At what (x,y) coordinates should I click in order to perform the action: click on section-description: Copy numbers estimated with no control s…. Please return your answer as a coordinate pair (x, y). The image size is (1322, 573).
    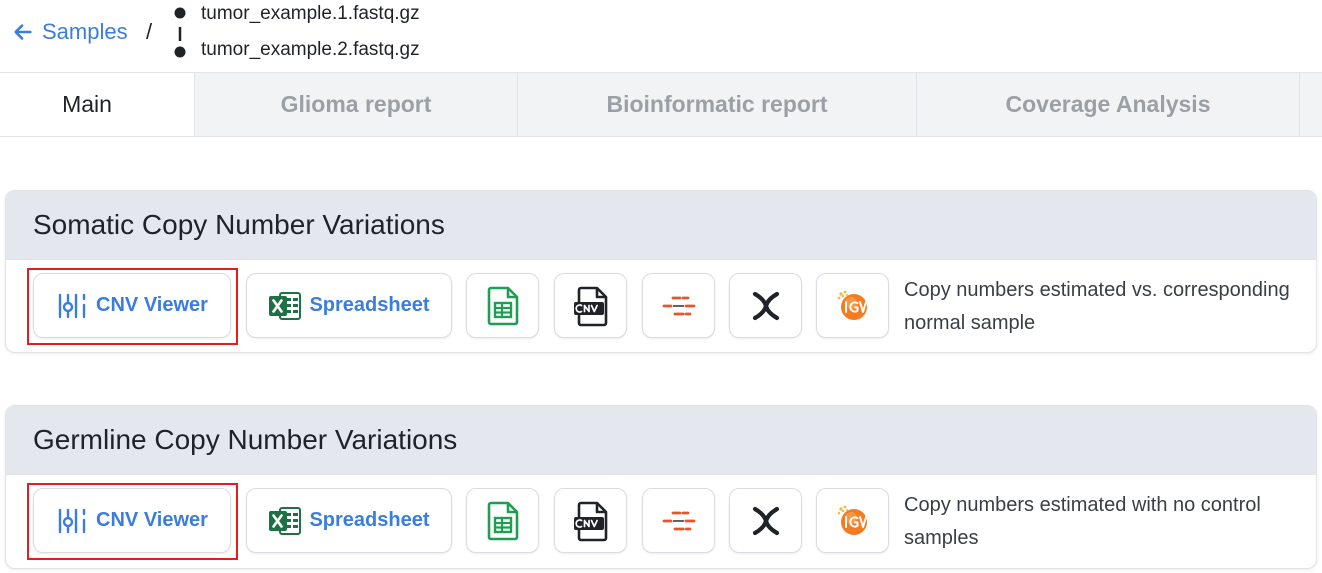
    Looking at the image, I should click on (1082, 521).